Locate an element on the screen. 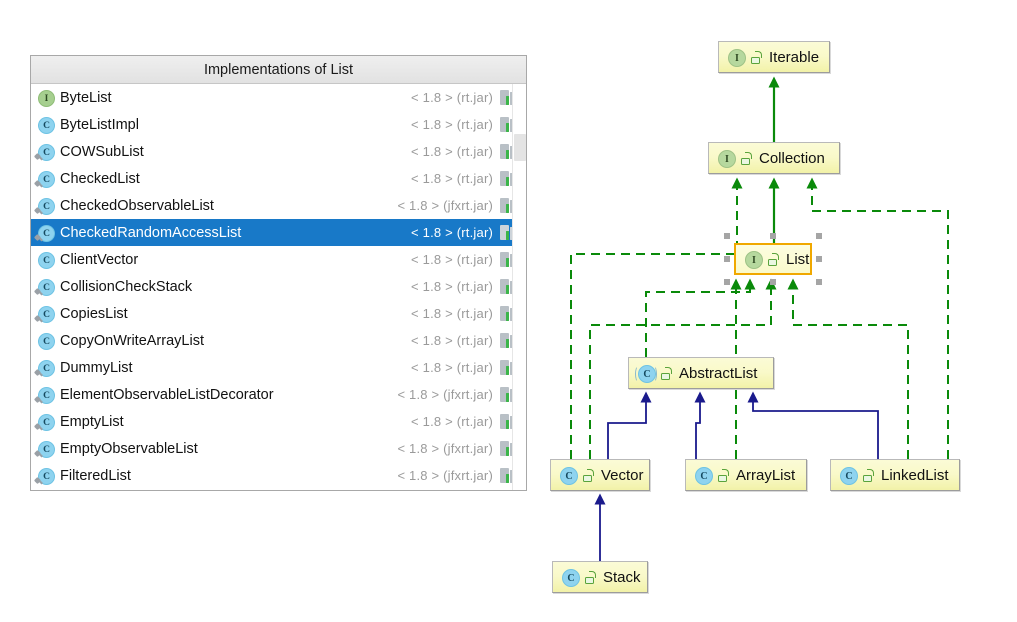 The width and height of the screenshot is (1017, 622). list-item: C EmptyList < 1.8 > (rt.jar) is located at coordinates (278, 421).